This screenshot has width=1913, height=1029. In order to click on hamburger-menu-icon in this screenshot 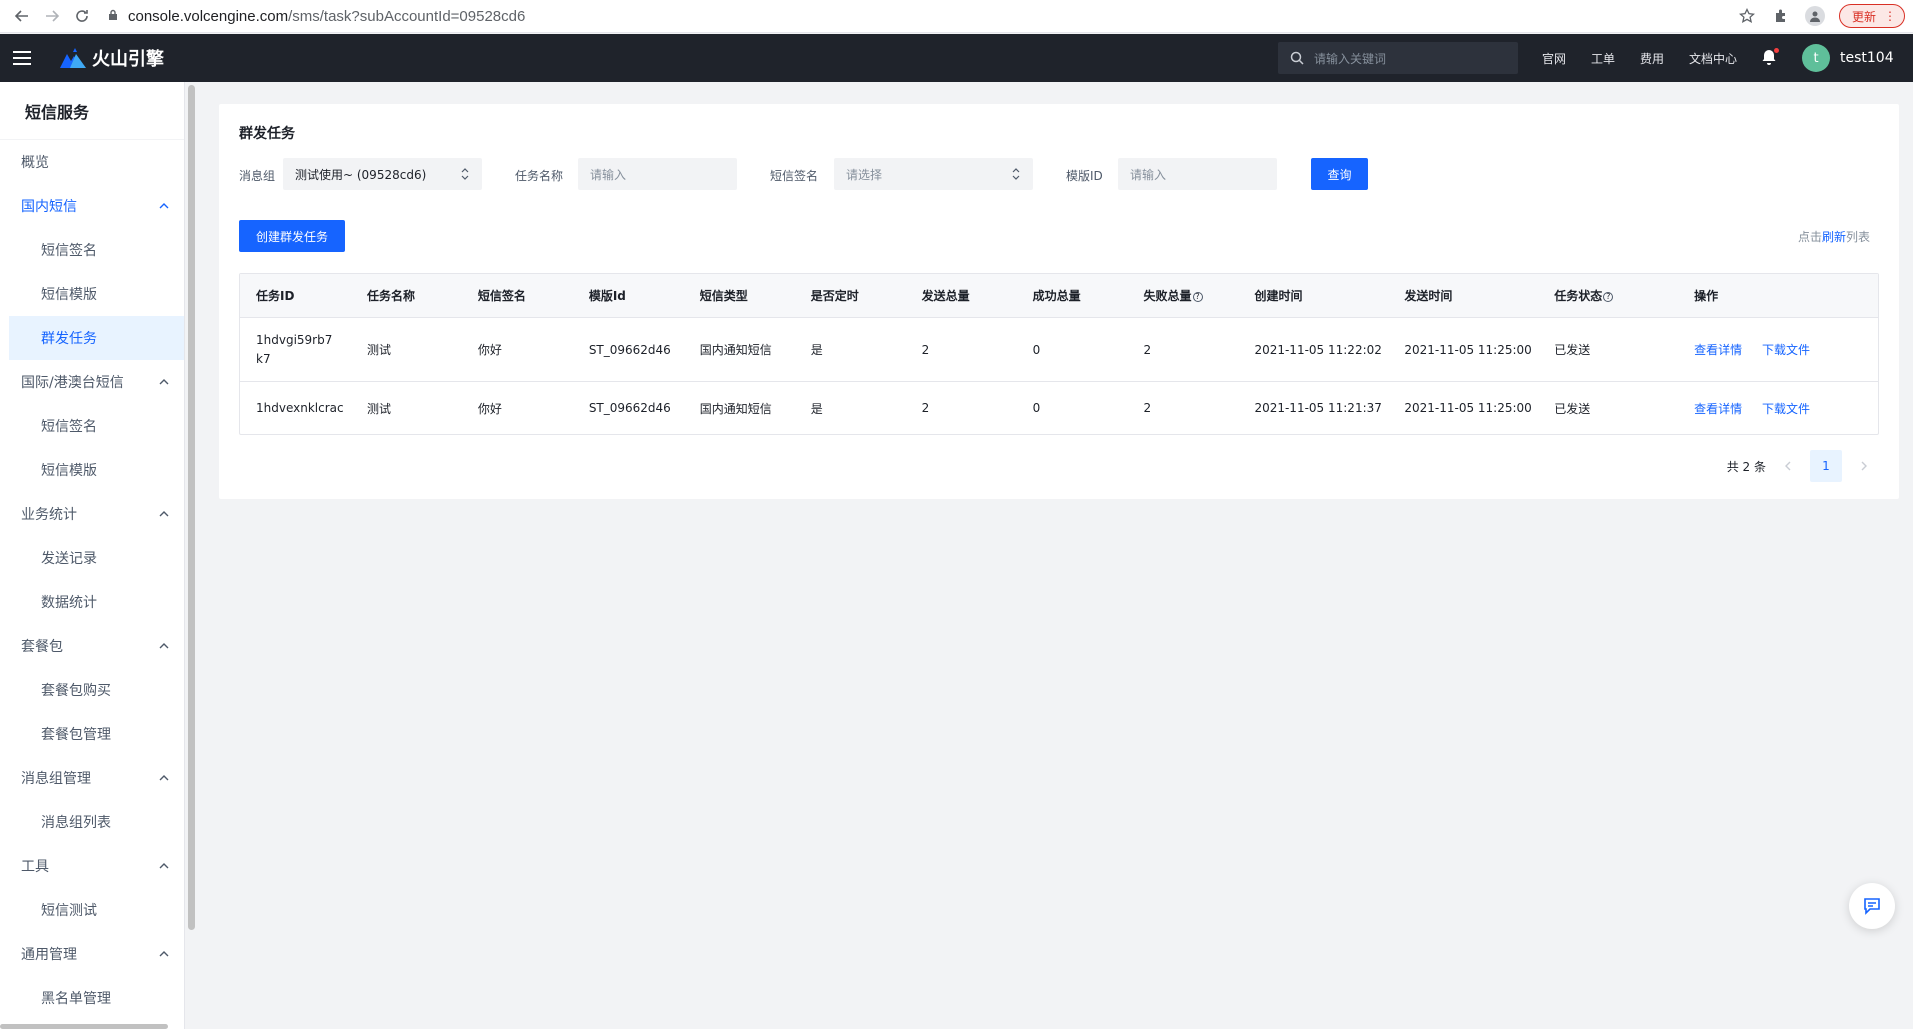, I will do `click(22, 58)`.